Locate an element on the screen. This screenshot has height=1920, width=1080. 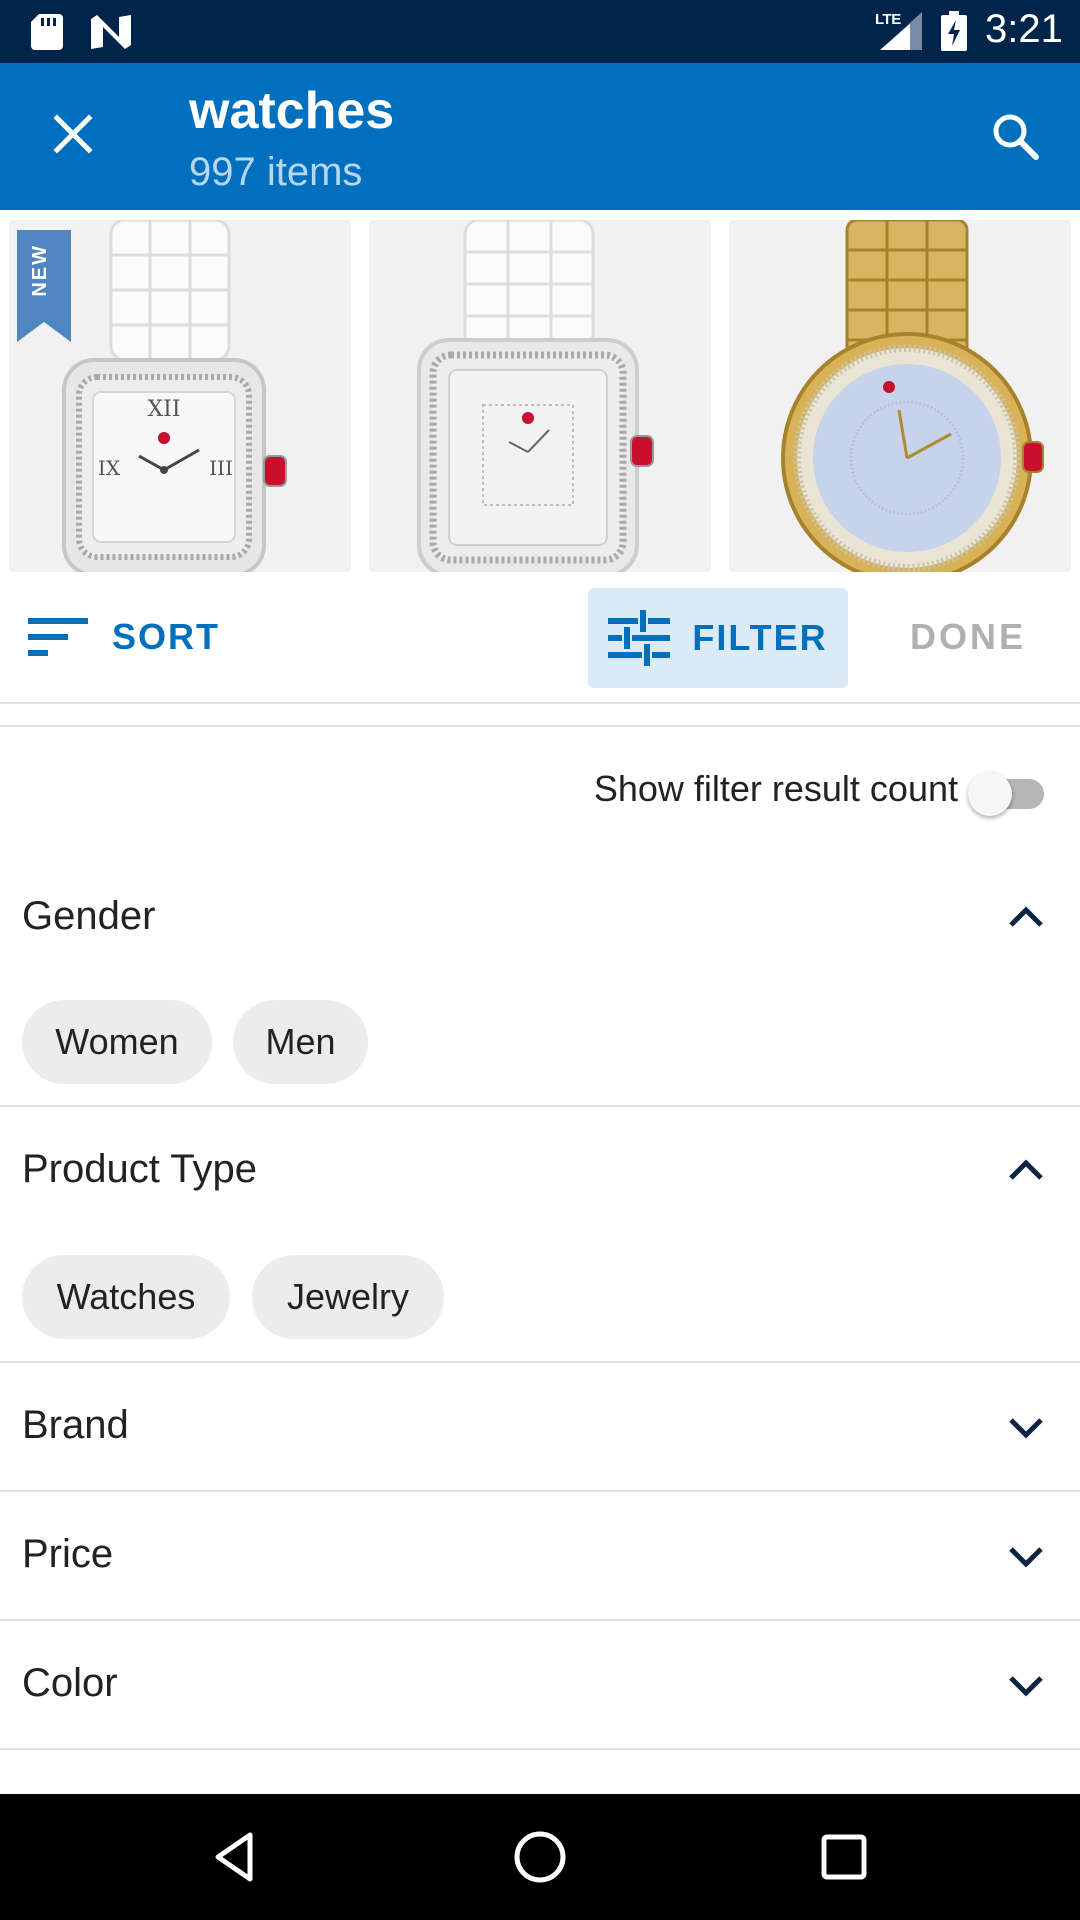
n-icon is located at coordinates (111, 32).